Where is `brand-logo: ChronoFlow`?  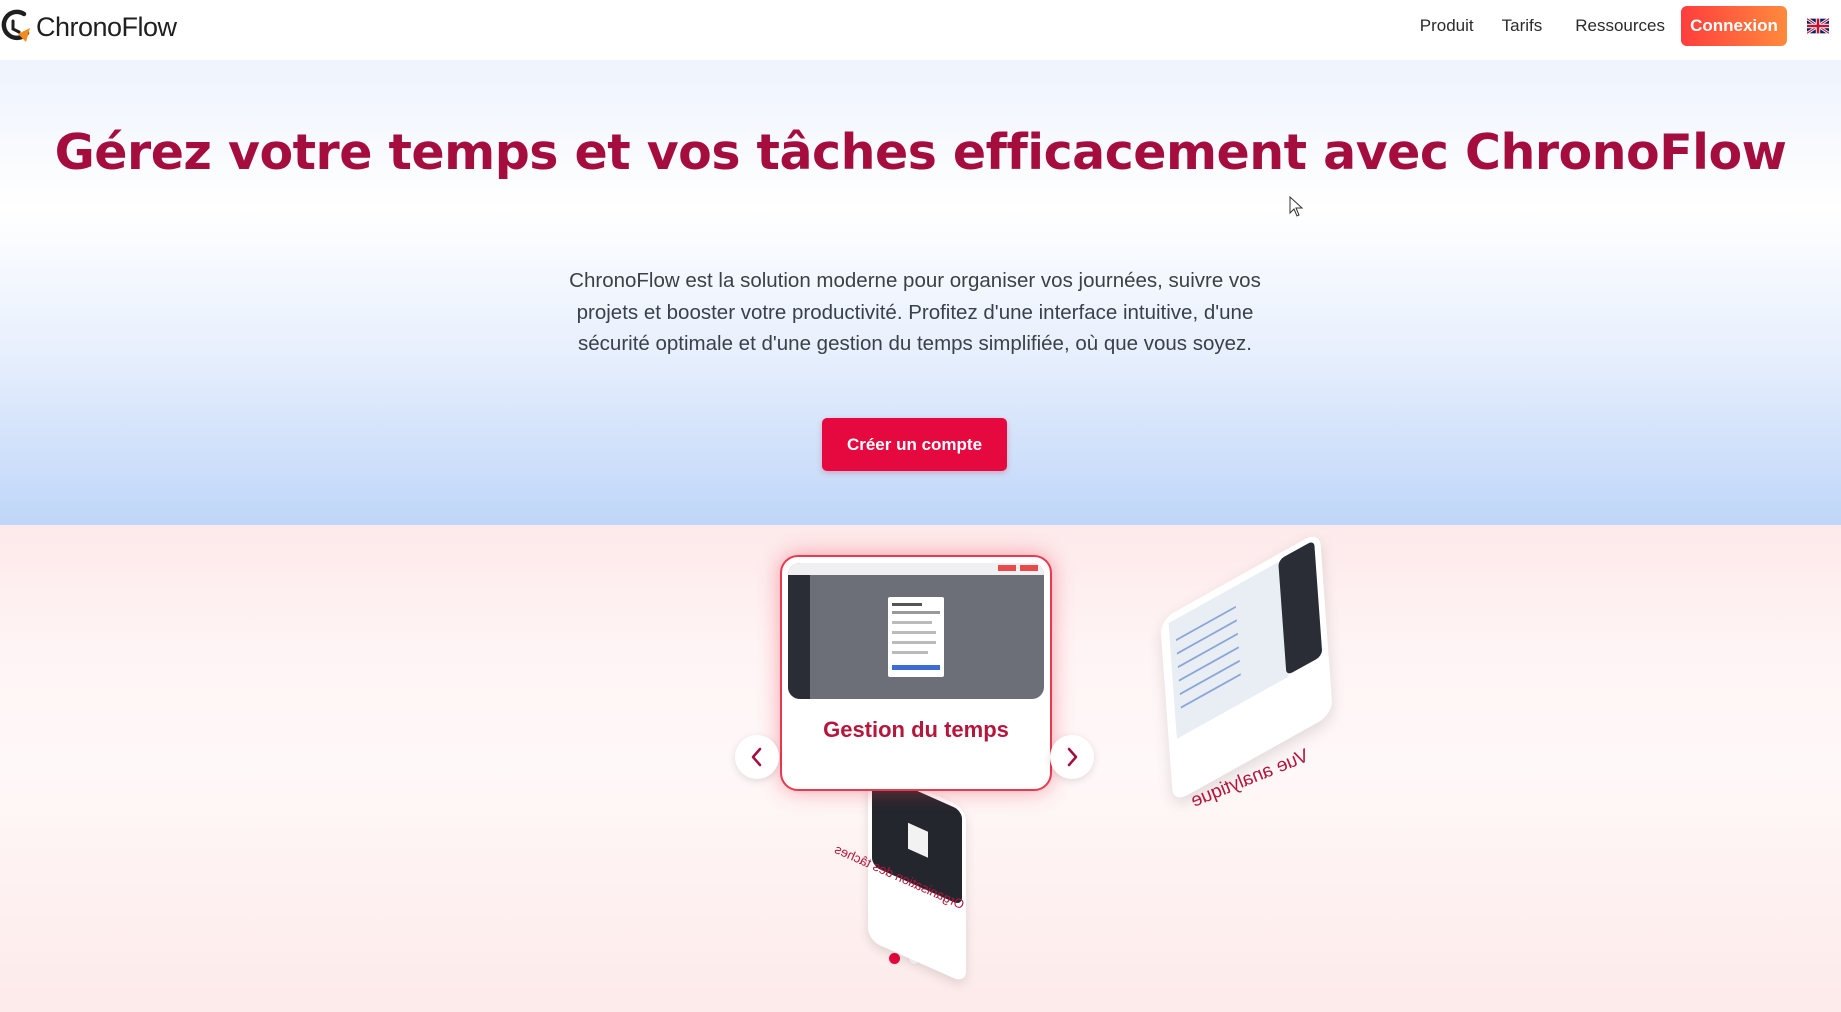 brand-logo: ChronoFlow is located at coordinates (88, 27).